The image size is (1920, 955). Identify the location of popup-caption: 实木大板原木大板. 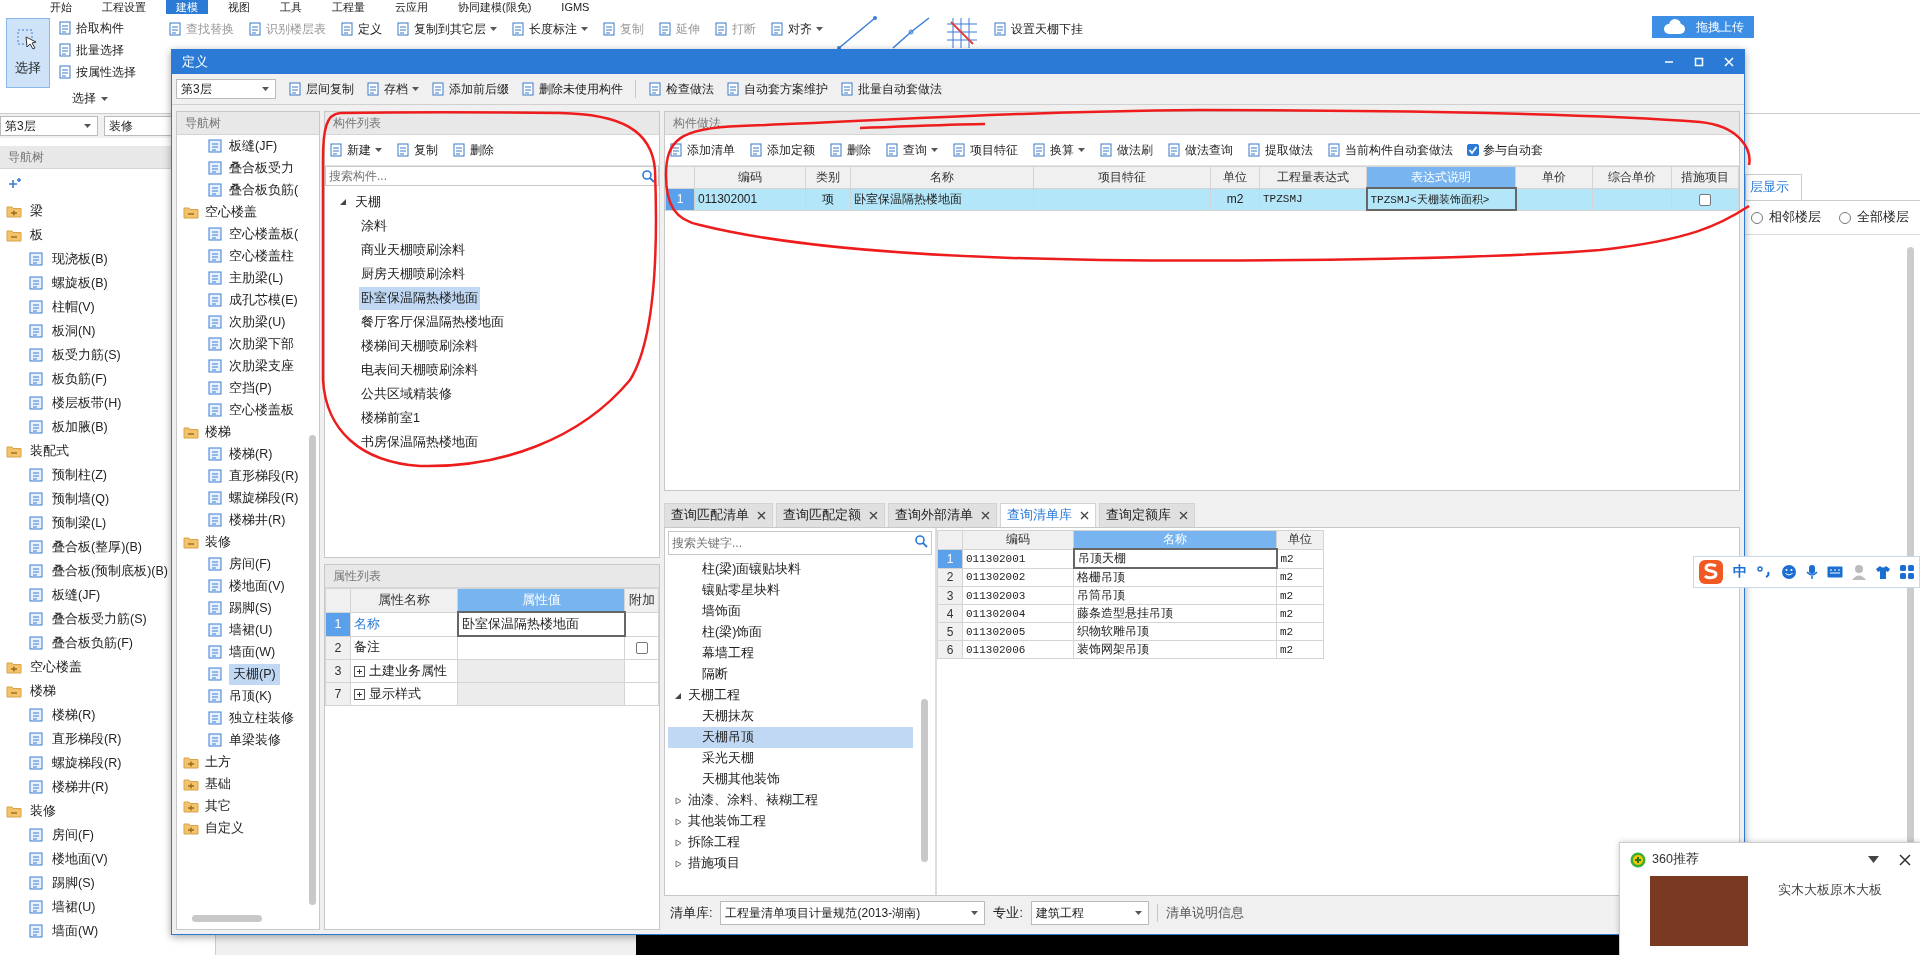
(1830, 914).